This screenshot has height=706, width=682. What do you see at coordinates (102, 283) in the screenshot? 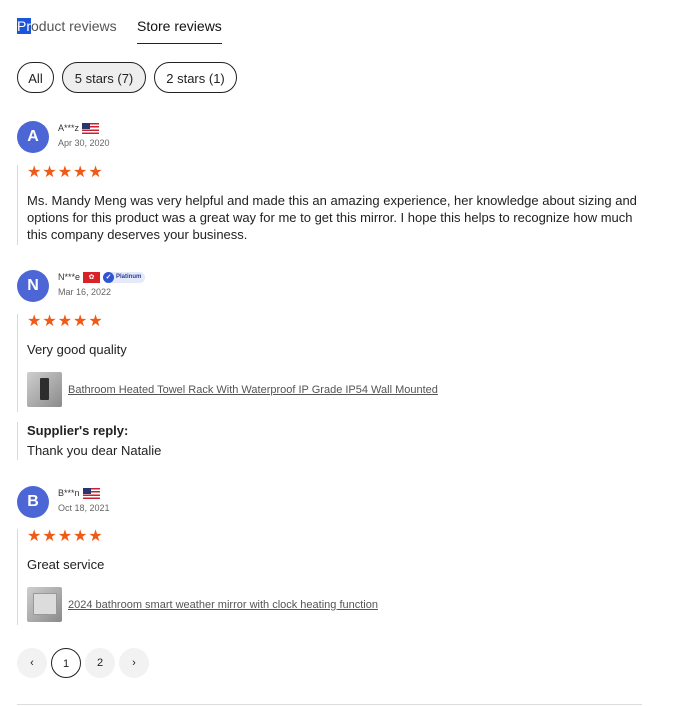
I see `reviewer-meta: N***e ✿ ✓ Platinum Mar 16, 2022` at bounding box center [102, 283].